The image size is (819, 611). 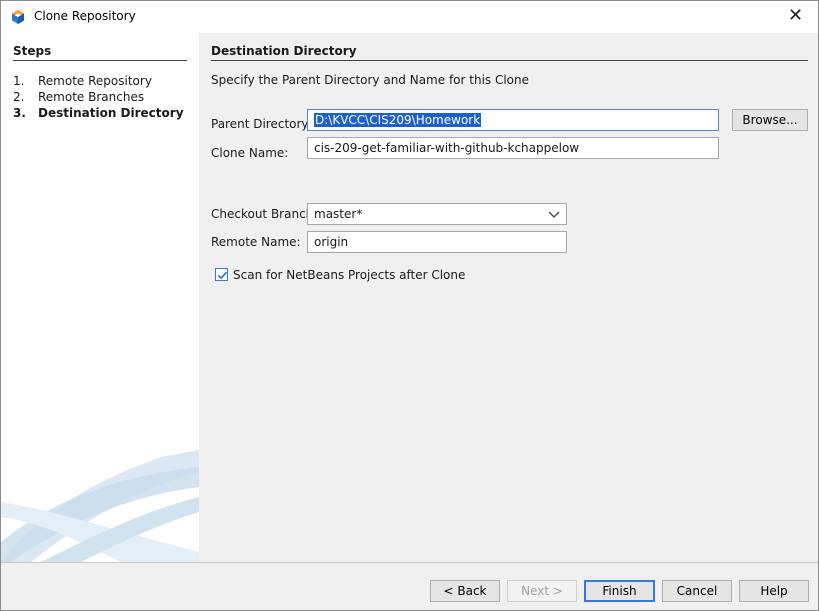 I want to click on window-title: Clone Repository, so click(x=85, y=16).